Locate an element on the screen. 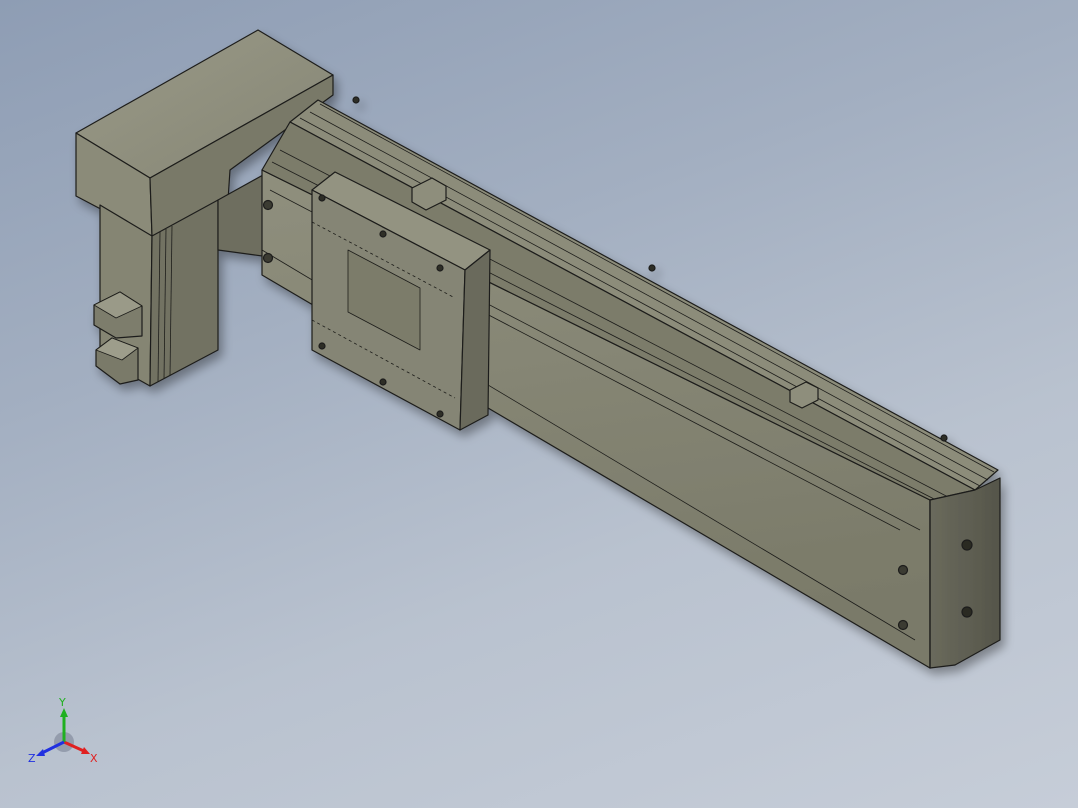 The height and width of the screenshot is (808, 1078). axis-triad: X Y Z is located at coordinates (63, 730).